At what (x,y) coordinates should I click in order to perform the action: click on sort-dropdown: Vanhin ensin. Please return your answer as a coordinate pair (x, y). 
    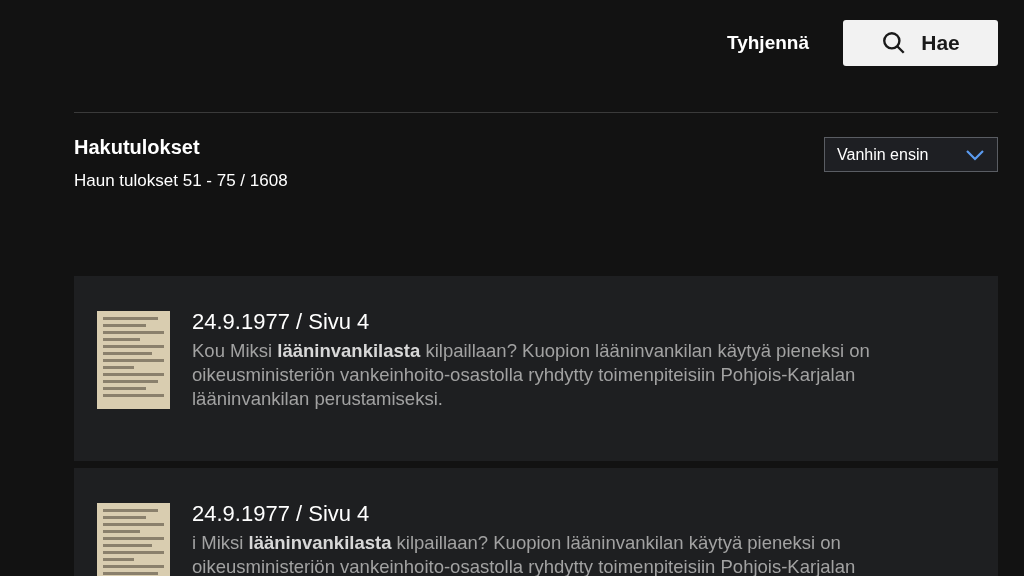
    Looking at the image, I should click on (911, 154).